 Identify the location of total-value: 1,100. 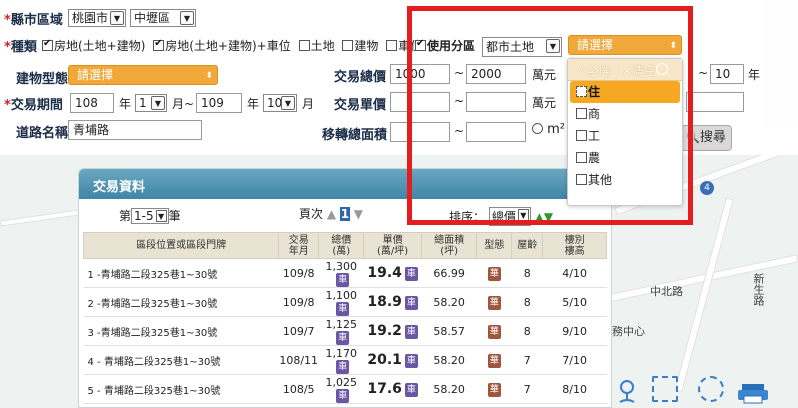
(341, 295).